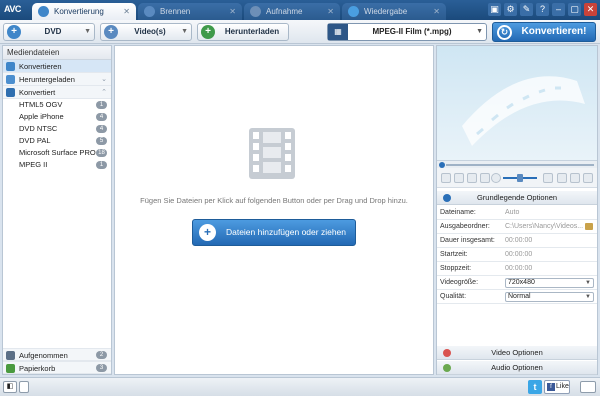 The height and width of the screenshot is (396, 600). I want to click on stop-icon, so click(459, 178).